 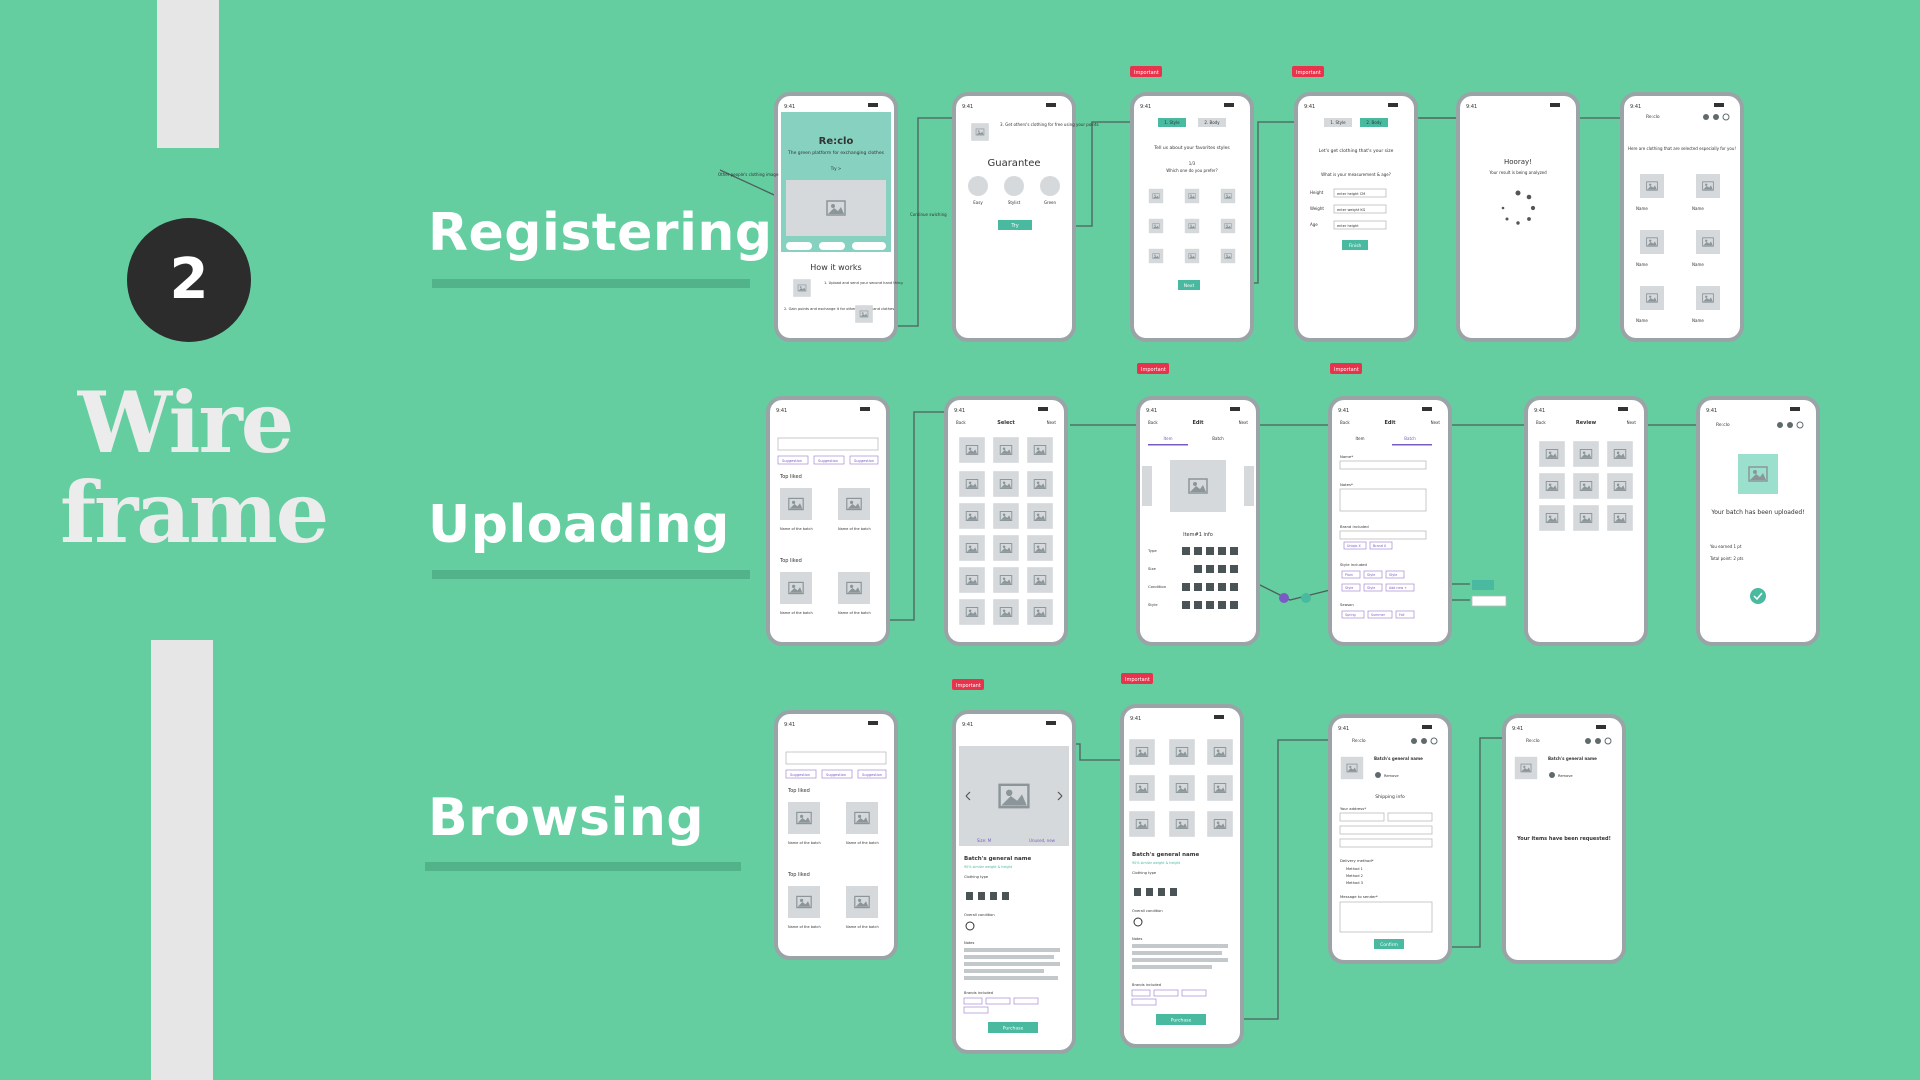 What do you see at coordinates (1152, 550) in the screenshot?
I see `attr-label: Type` at bounding box center [1152, 550].